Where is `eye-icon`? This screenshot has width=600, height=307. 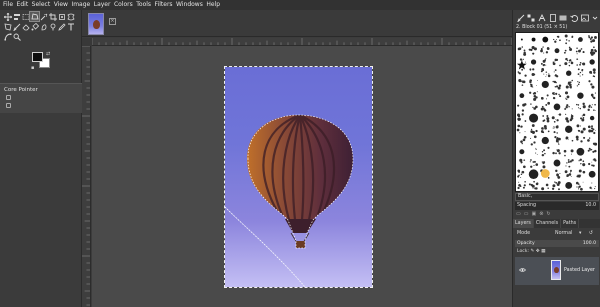 eye-icon is located at coordinates (522, 270).